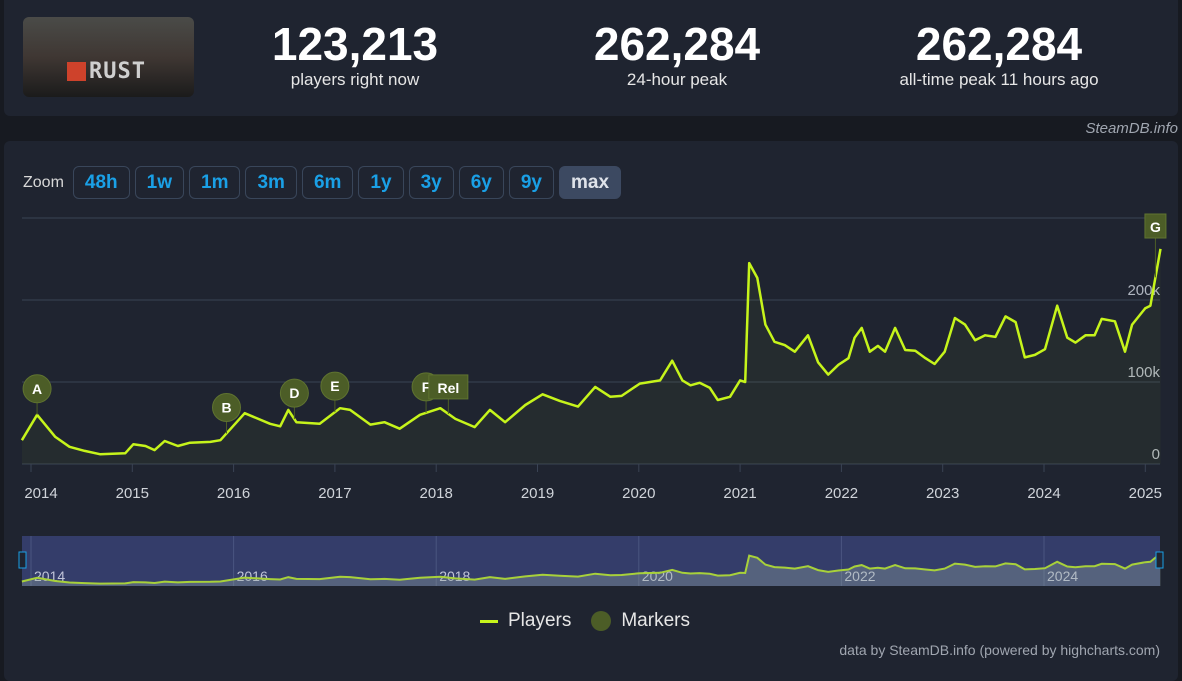 This screenshot has width=1182, height=681. Describe the element at coordinates (76, 71) in the screenshot. I see `rust-logo-icon` at that location.